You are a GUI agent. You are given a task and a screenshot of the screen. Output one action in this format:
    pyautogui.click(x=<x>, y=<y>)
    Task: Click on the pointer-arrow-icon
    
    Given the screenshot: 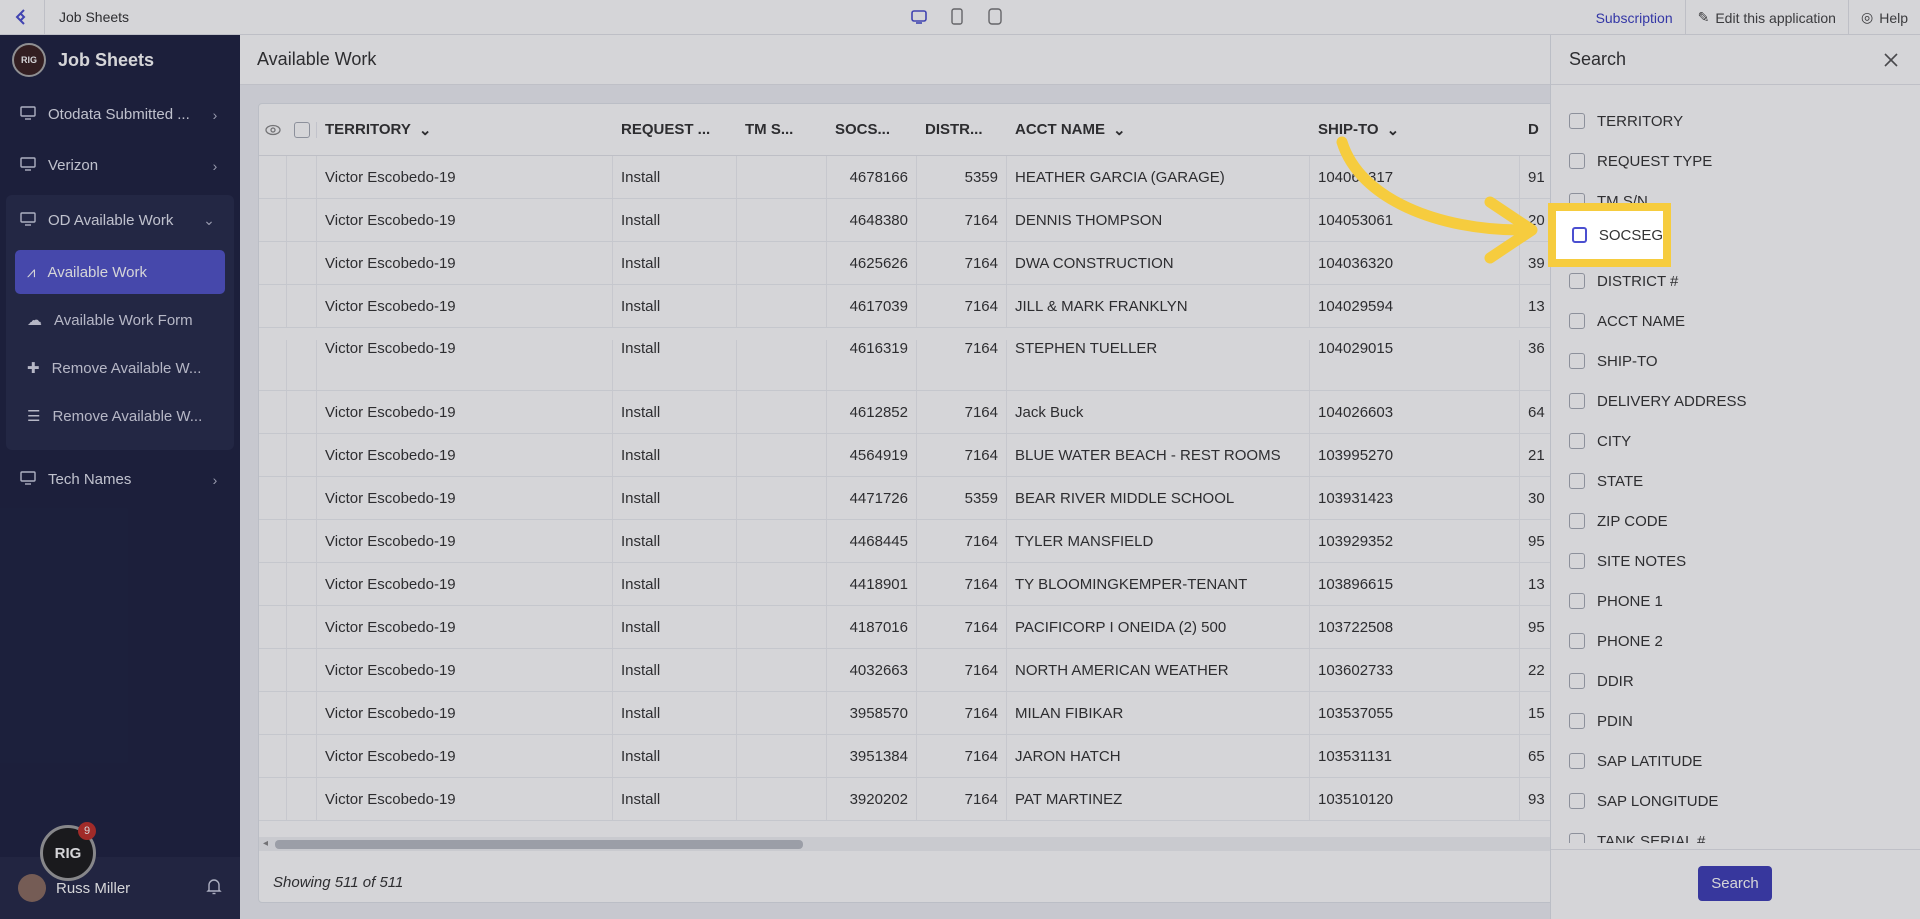 What is the action you would take?
    pyautogui.click(x=1437, y=200)
    